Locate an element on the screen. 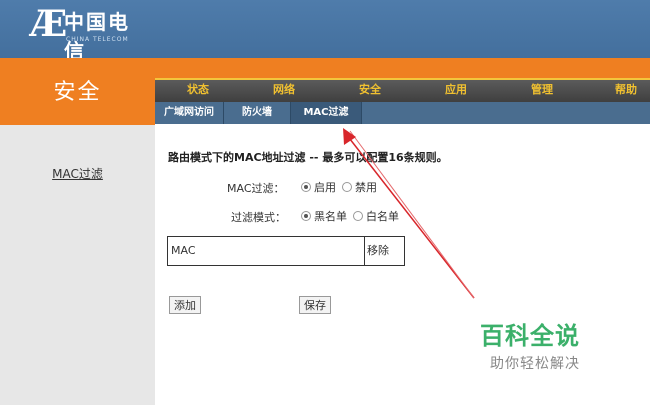 This screenshot has height=405, width=650. radio-whitelist-dot is located at coordinates (358, 216).